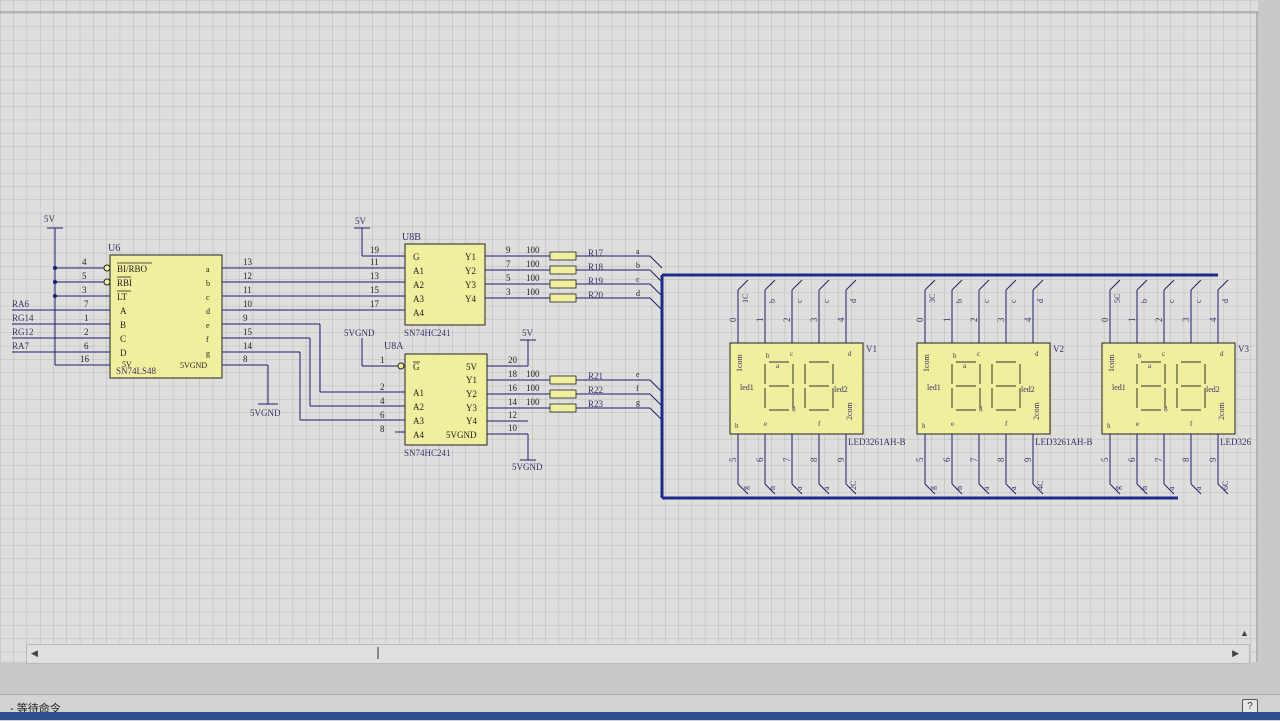  Describe the element at coordinates (1235, 653) in the screenshot. I see `scroll-right-arrow-icon: ▶` at that location.